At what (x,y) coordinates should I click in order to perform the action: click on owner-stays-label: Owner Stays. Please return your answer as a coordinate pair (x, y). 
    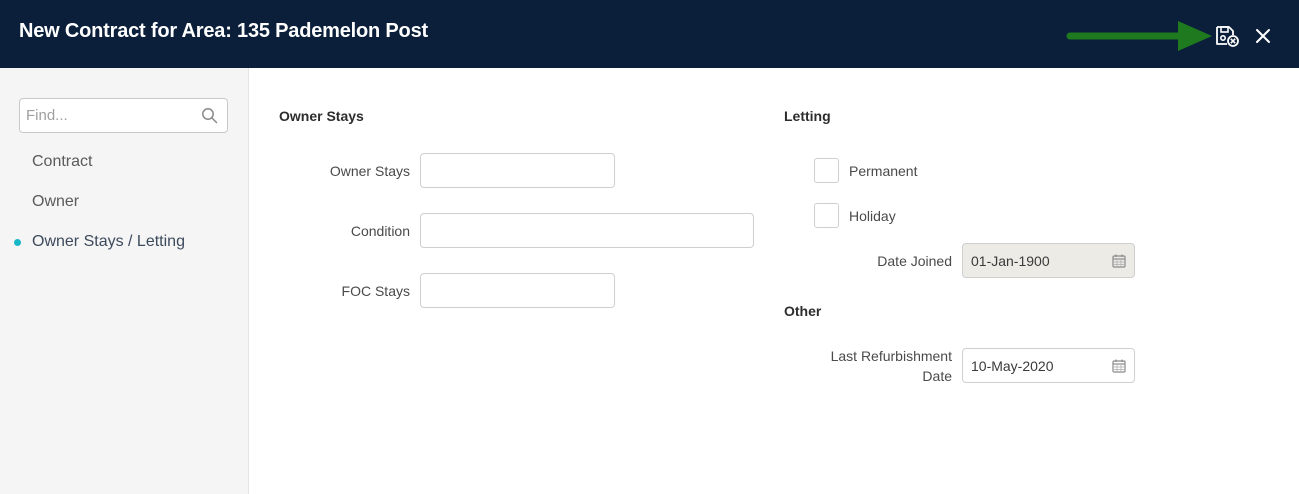
    Looking at the image, I should click on (369, 171).